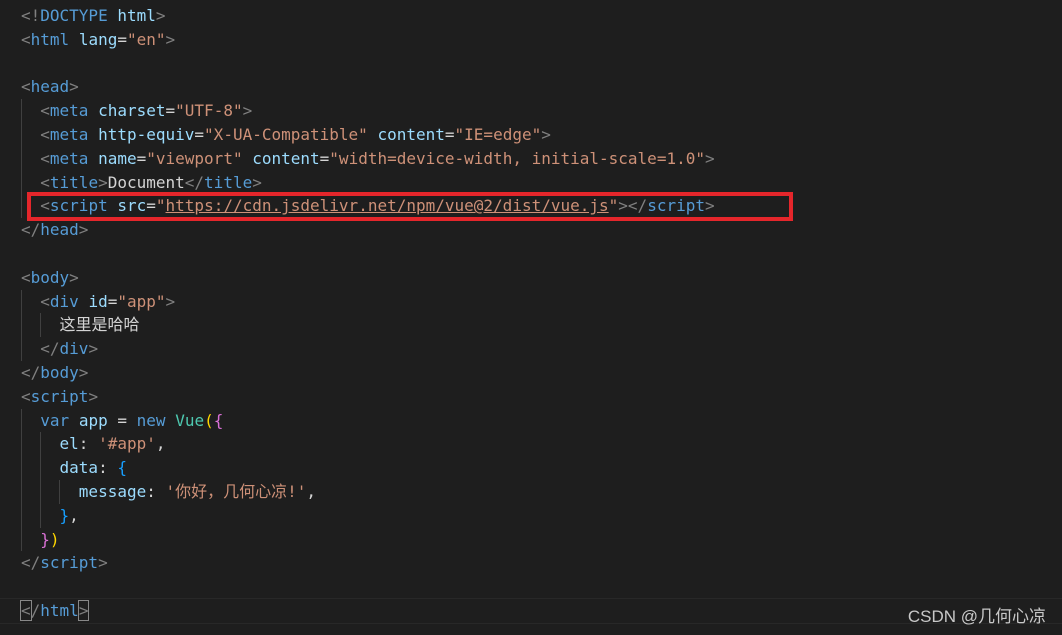 The height and width of the screenshot is (635, 1062). What do you see at coordinates (74, 515) in the screenshot?
I see `comma: ,` at bounding box center [74, 515].